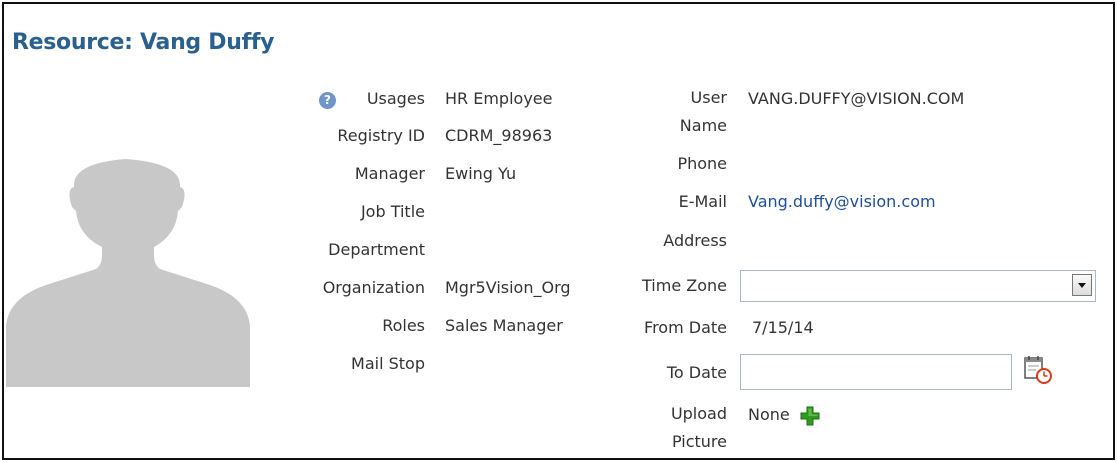 The image size is (1117, 462). Describe the element at coordinates (395, 98) in the screenshot. I see `usages-label: Usages` at that location.